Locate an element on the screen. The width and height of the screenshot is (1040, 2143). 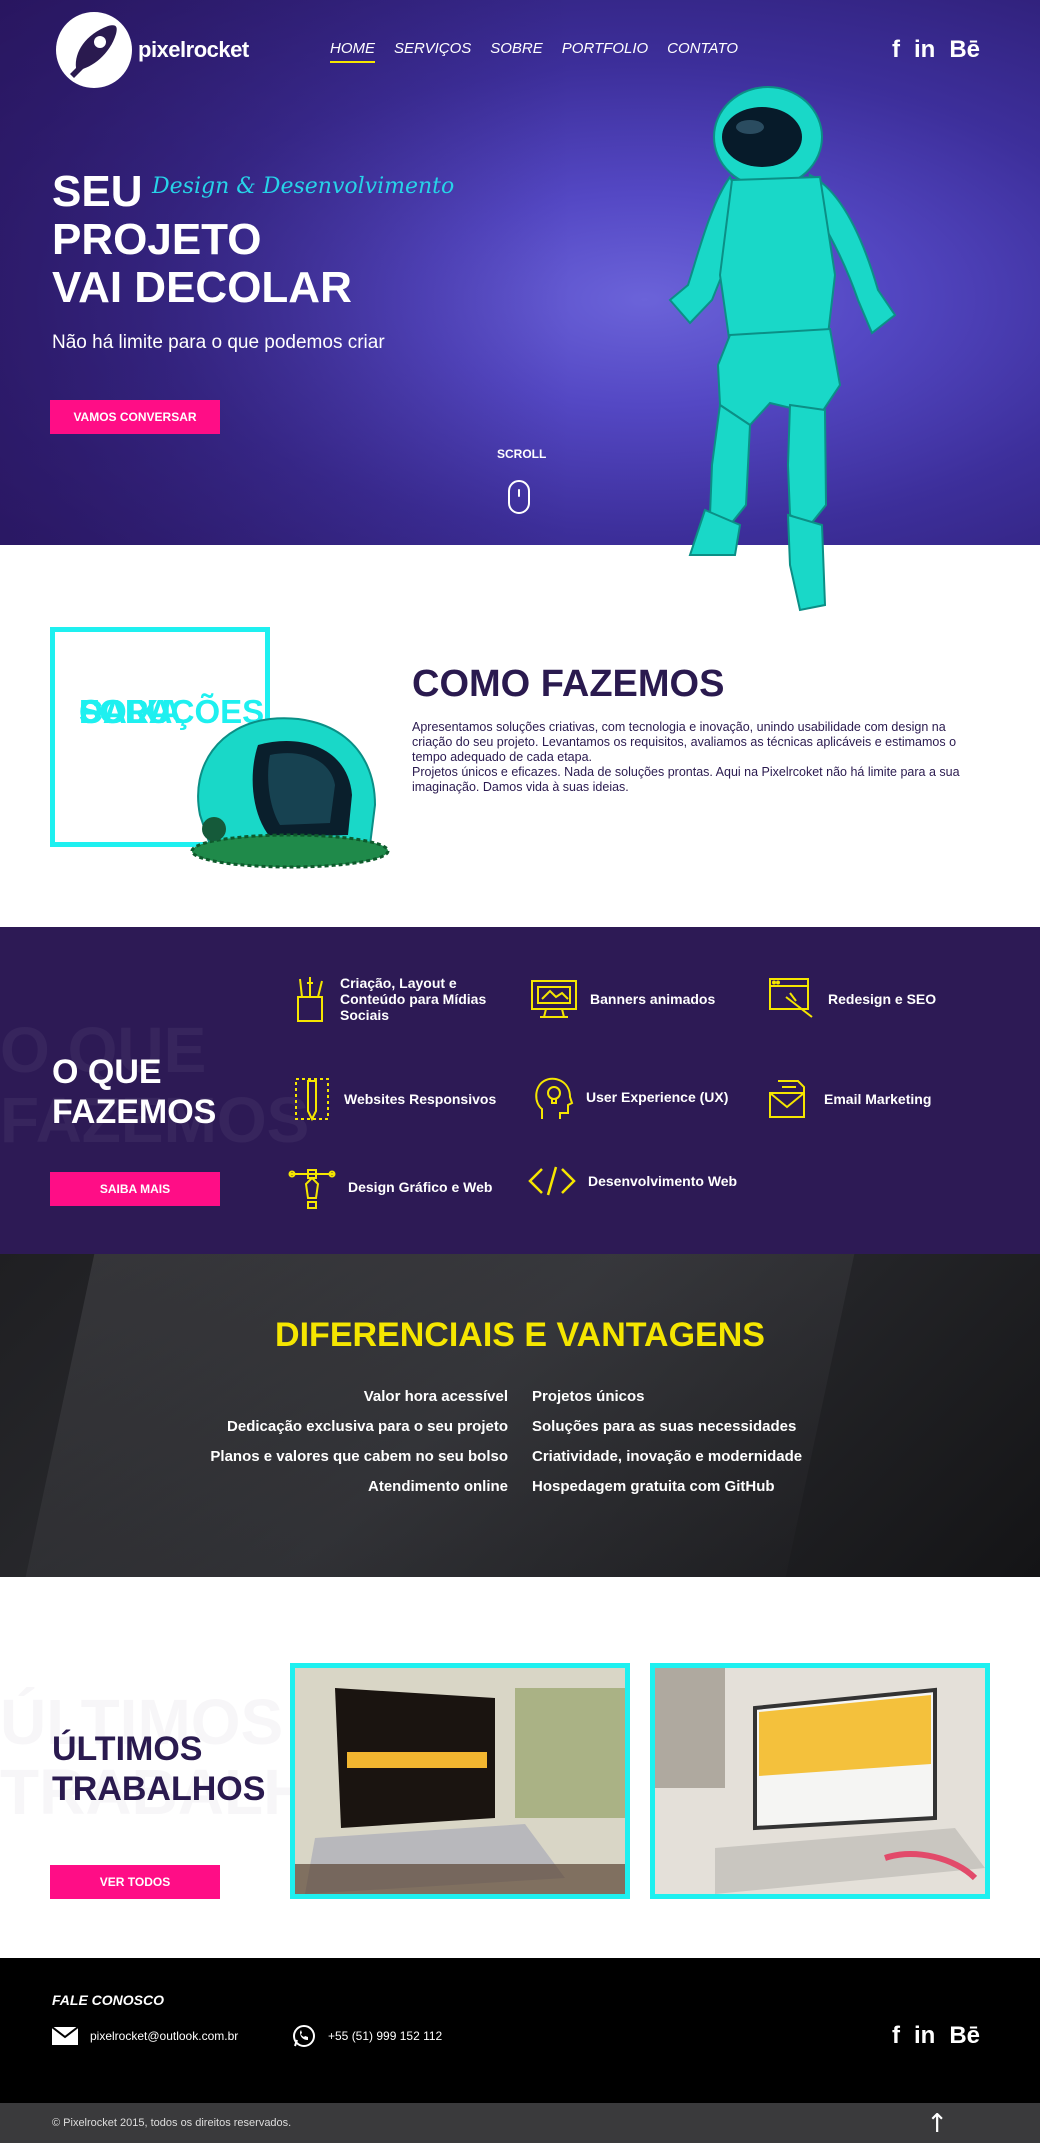
helmet-illustration is located at coordinates (290, 793).